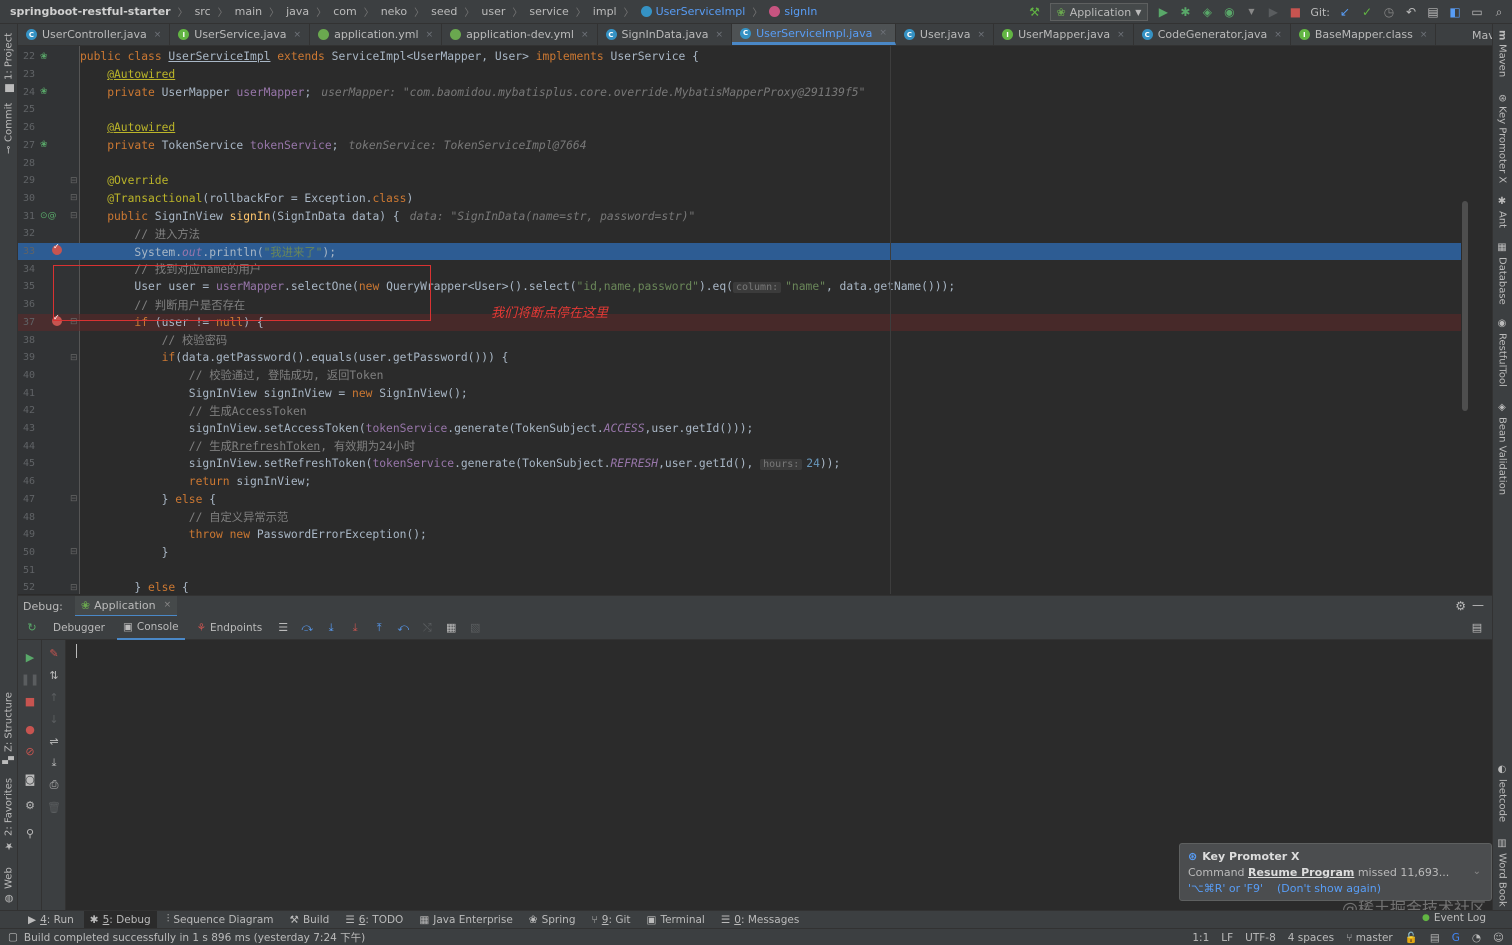  What do you see at coordinates (9, 814) in the screenshot?
I see `favorites-tool-tab: ★ 2: Favorites` at bounding box center [9, 814].